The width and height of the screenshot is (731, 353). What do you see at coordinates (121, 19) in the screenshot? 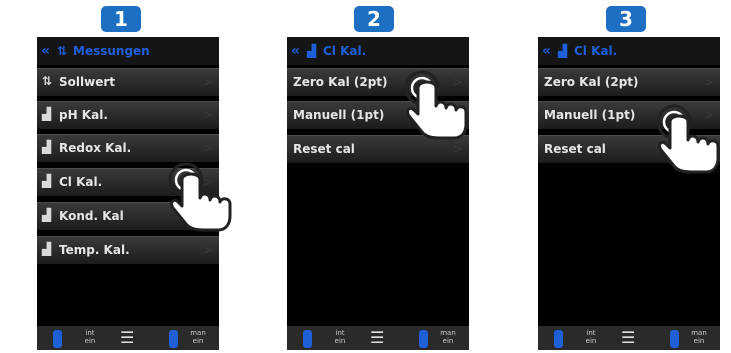
I see `step-badge-1: 1` at bounding box center [121, 19].